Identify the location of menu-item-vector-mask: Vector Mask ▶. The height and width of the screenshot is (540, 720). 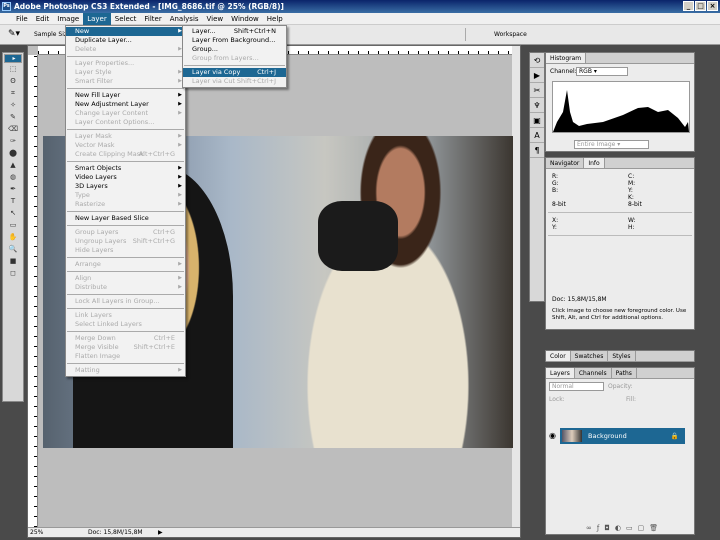
(125, 145).